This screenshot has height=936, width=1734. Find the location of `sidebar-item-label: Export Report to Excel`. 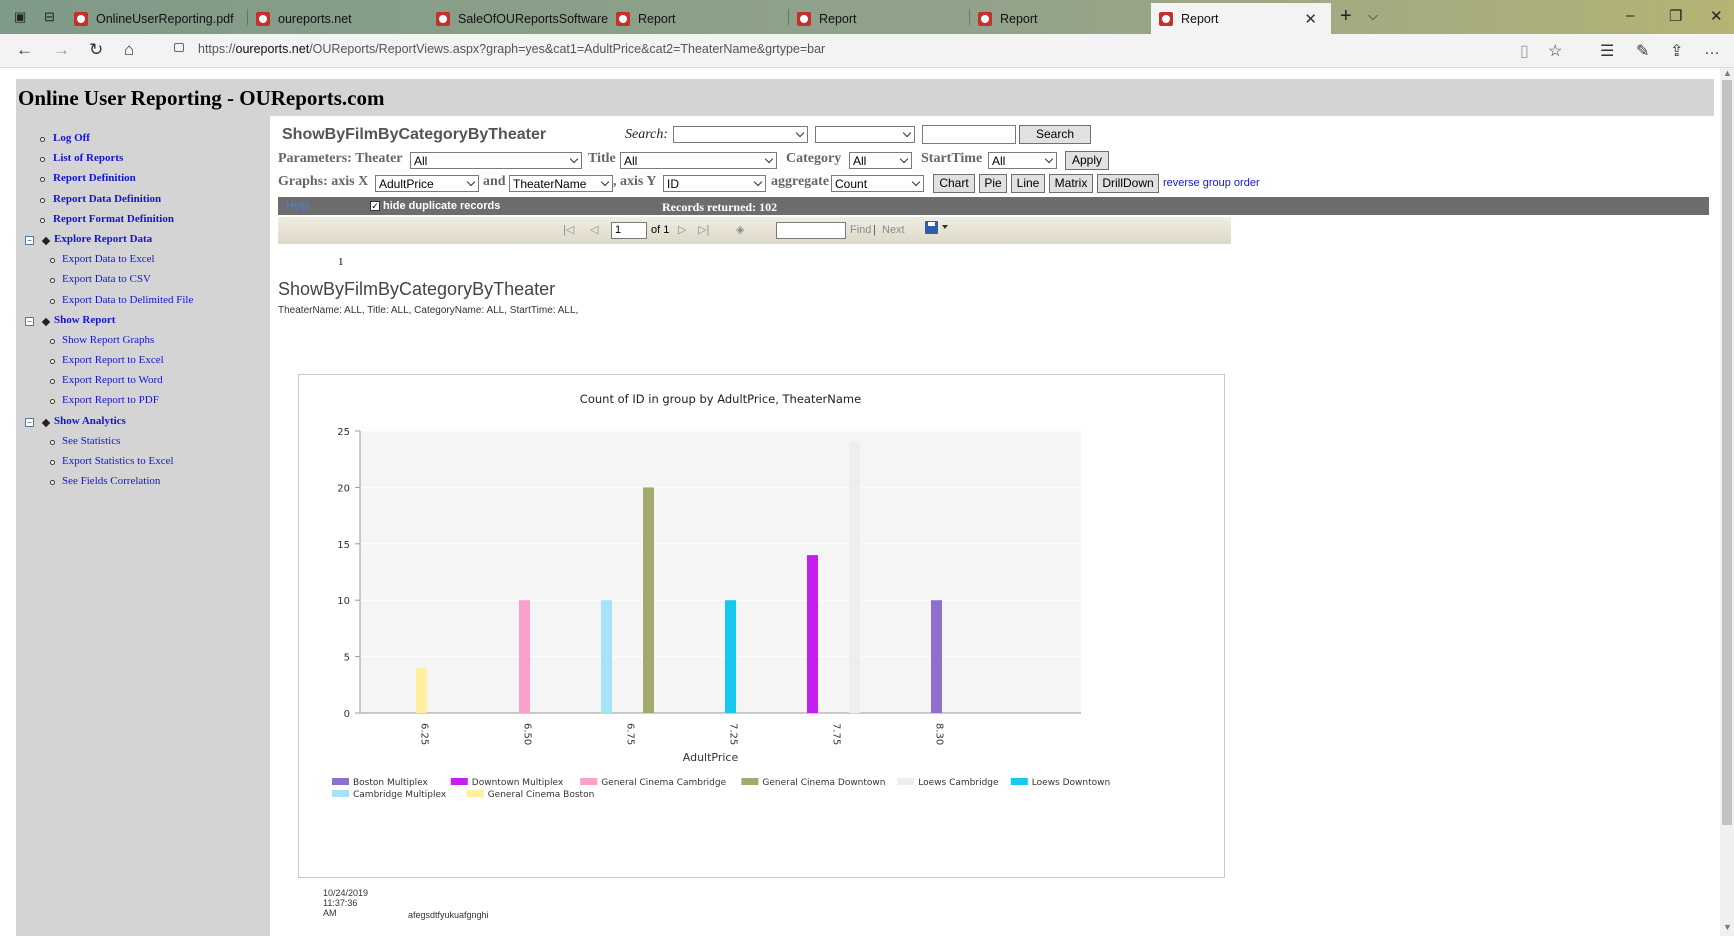

sidebar-item-label: Export Report to Excel is located at coordinates (113, 360).